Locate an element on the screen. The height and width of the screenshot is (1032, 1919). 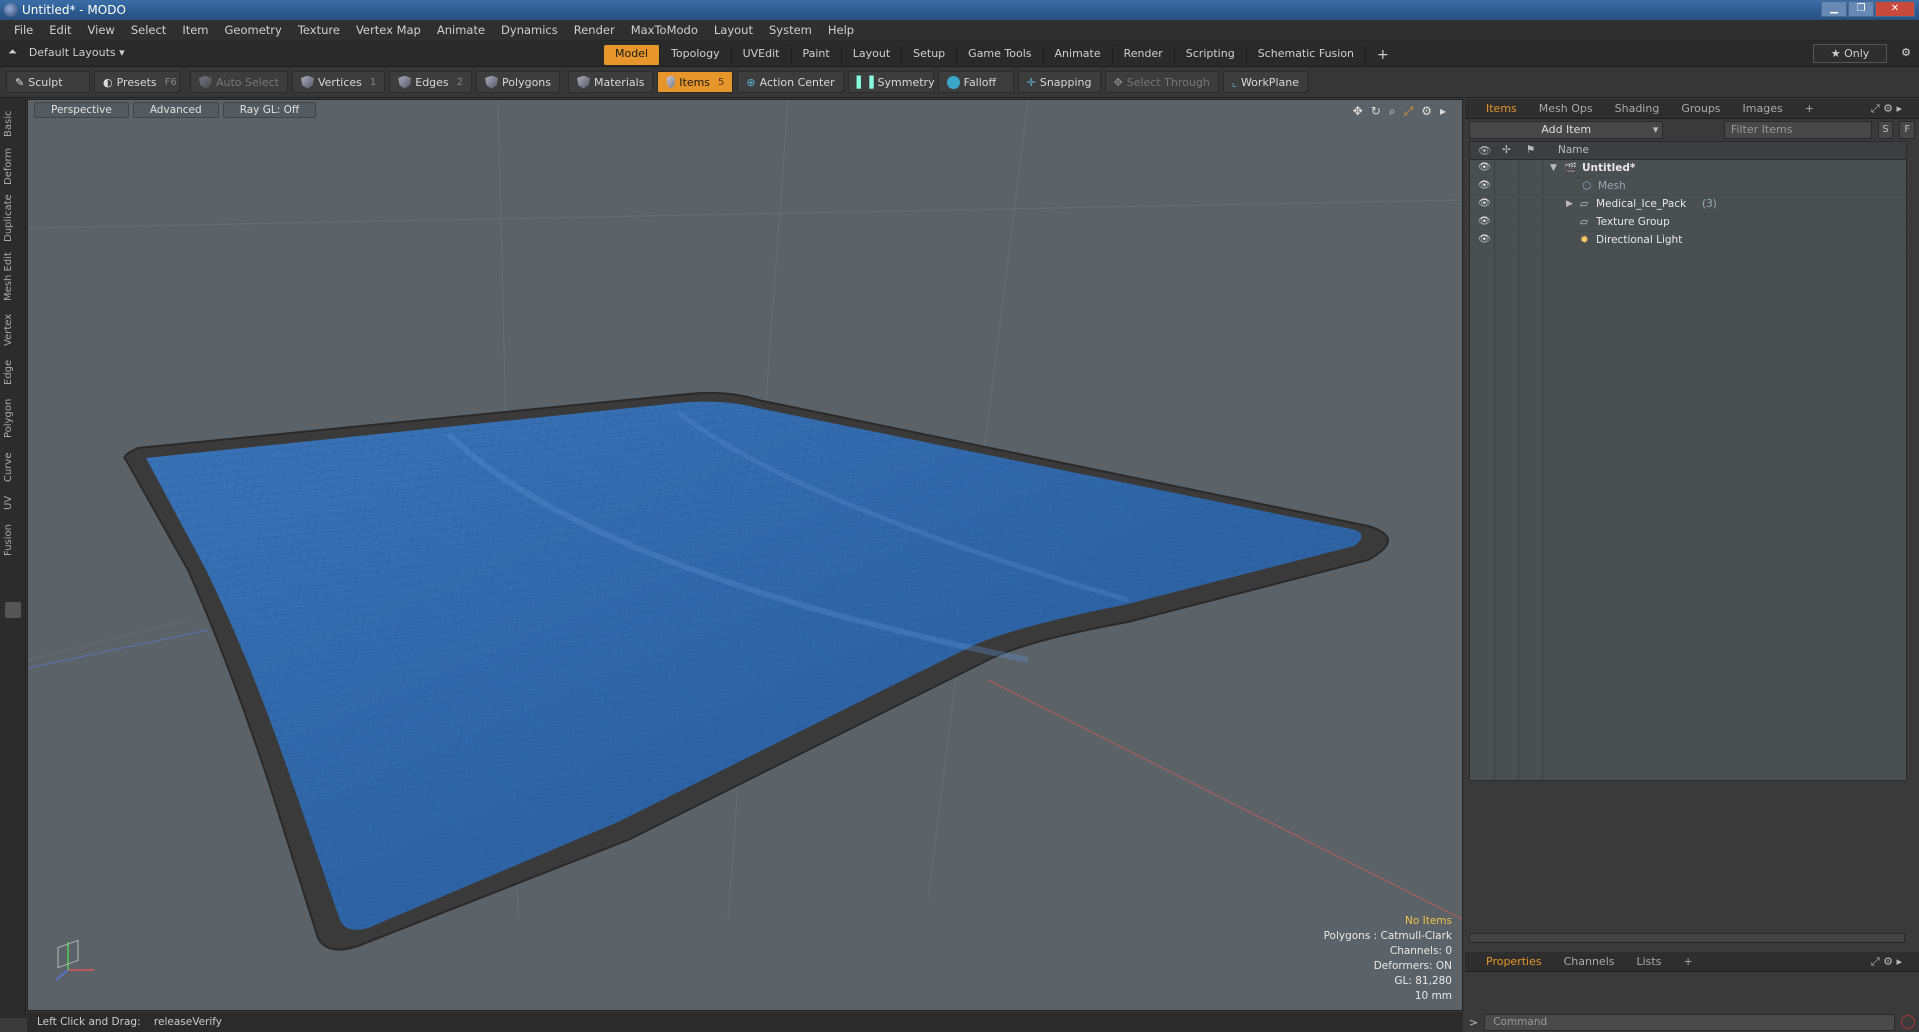
menu-view: View is located at coordinates (101, 30).